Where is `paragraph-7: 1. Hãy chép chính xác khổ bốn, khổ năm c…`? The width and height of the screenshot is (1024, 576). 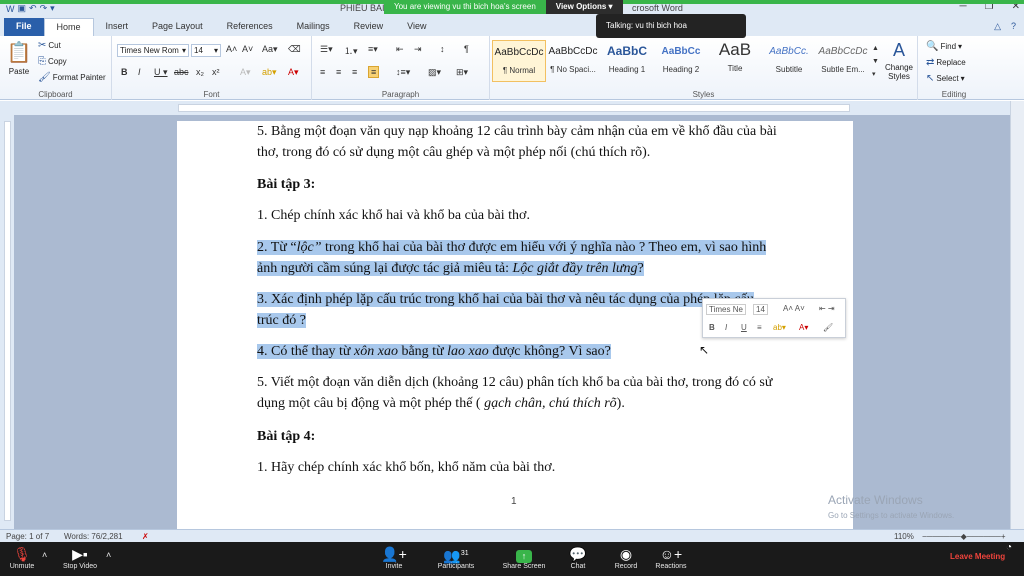 paragraph-7: 1. Hãy chép chính xác khổ bốn, khổ năm c… is located at coordinates (517, 467).